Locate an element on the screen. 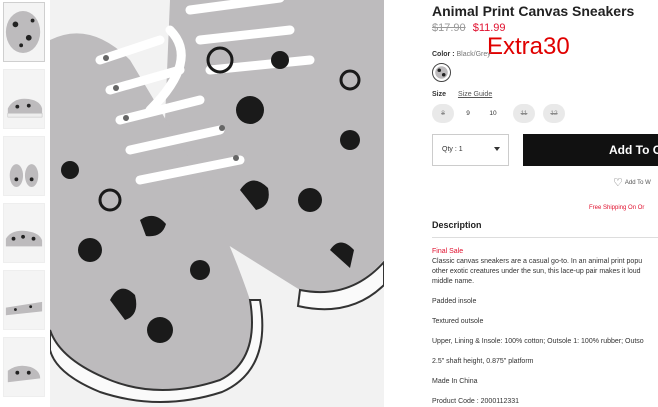  detail-item: Textured outsole is located at coordinates (458, 321).